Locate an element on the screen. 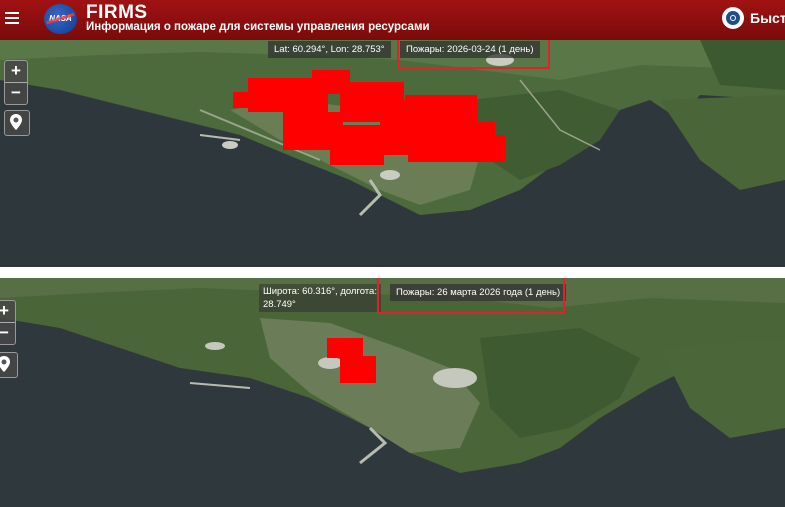 The width and height of the screenshot is (785, 507). menu-icon is located at coordinates (12, 17).